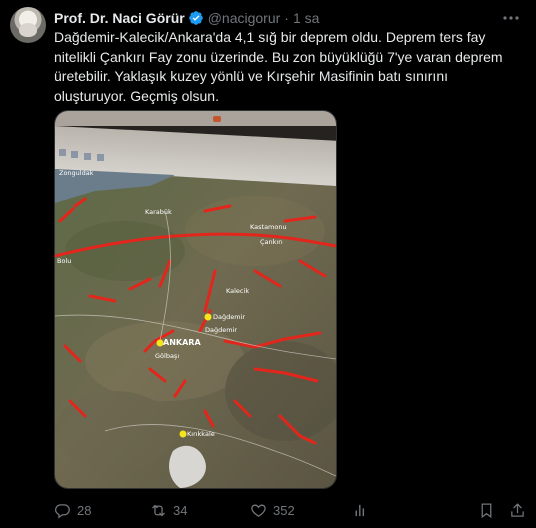  I want to click on tweet-header: Prof. Dr. Naci Görür @nacigorur · 1 sa, so click(186, 18).